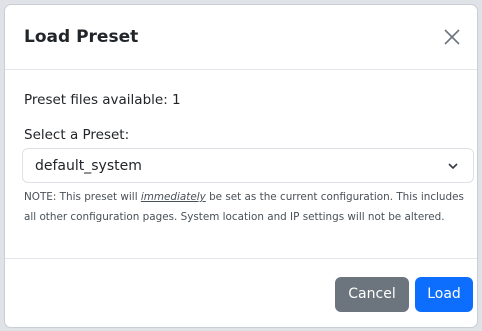 The width and height of the screenshot is (482, 331). Describe the element at coordinates (82, 197) in the screenshot. I see `note-prefix: NOTE: This preset will` at that location.